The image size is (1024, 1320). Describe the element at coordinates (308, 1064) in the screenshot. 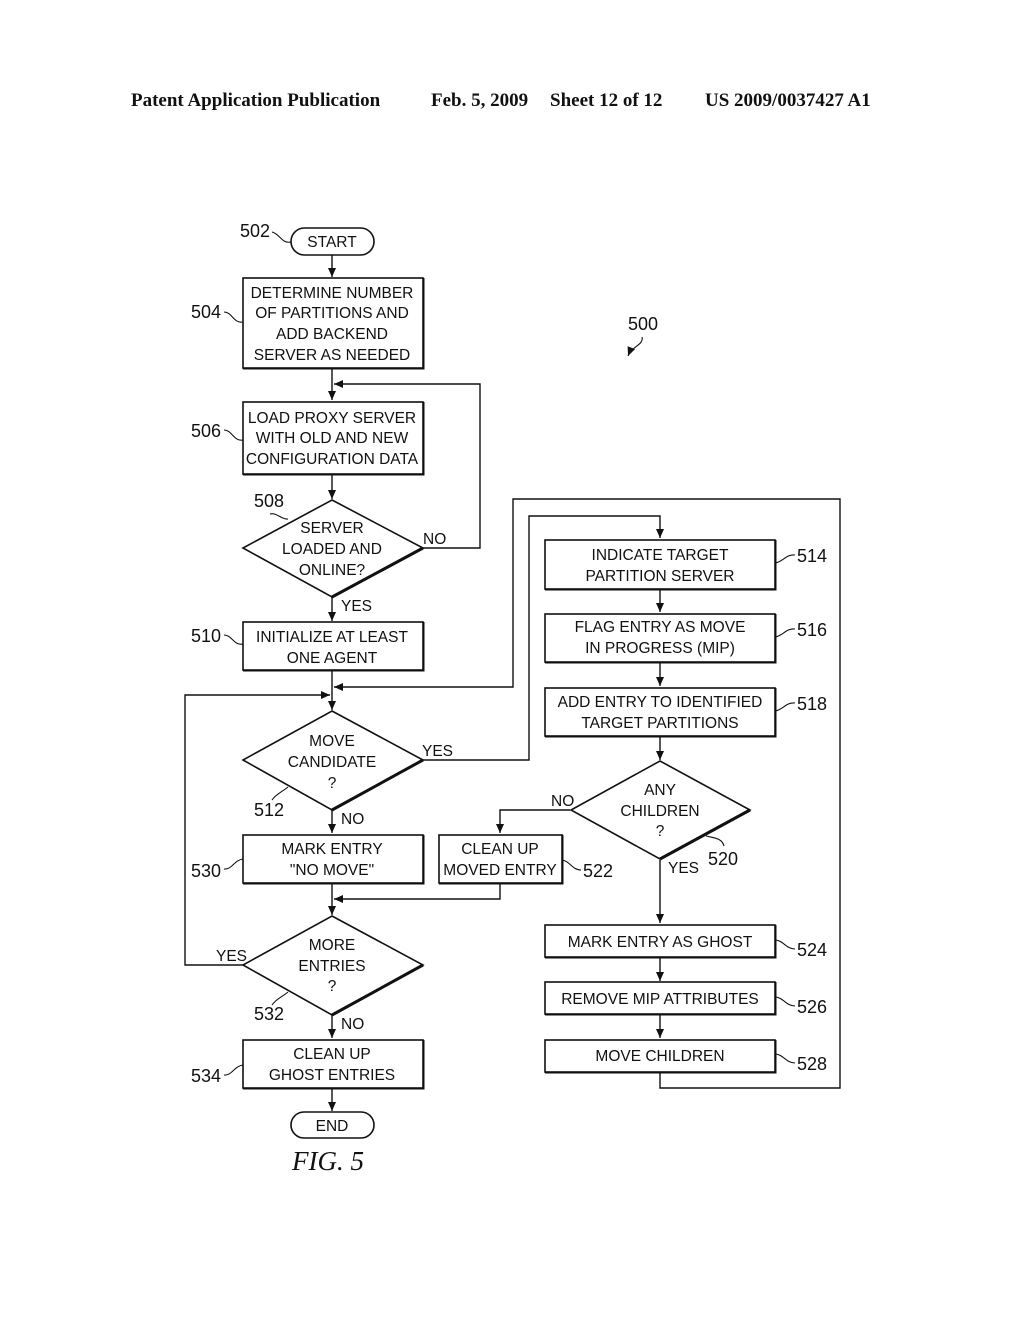

I see `node-534: CLEAN UP GHOST ENTRIES 534` at that location.